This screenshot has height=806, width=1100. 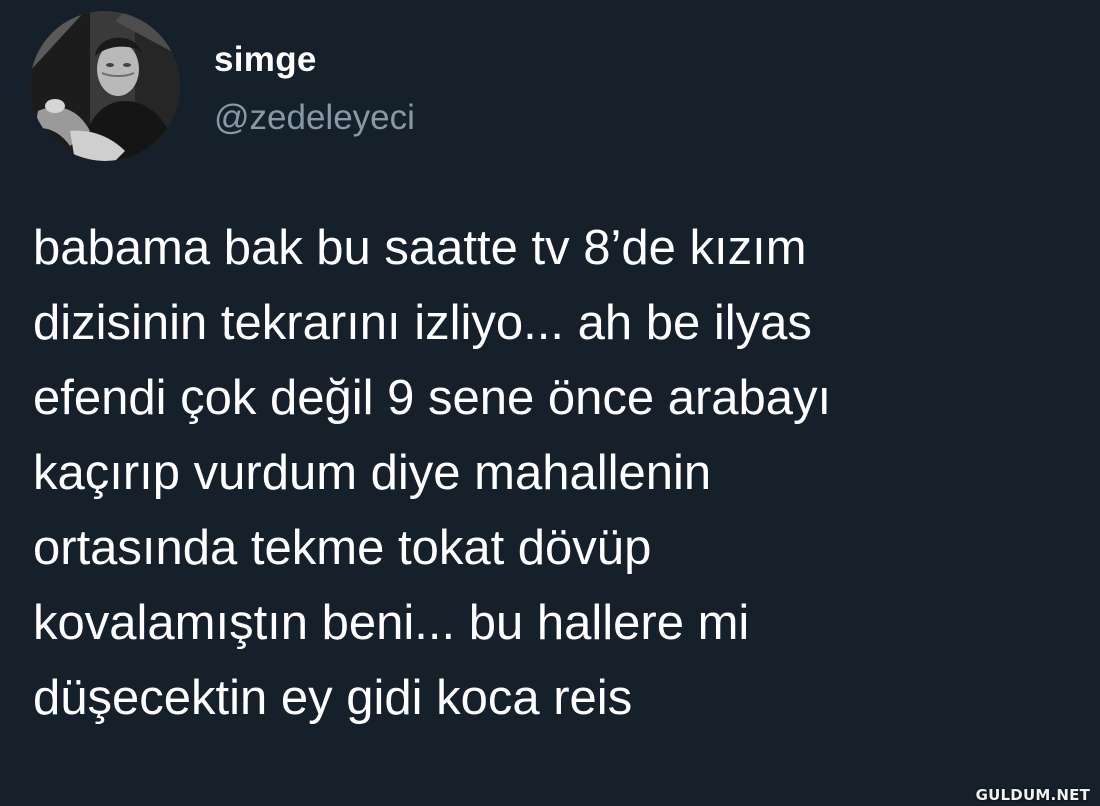 What do you see at coordinates (314, 118) in the screenshot?
I see `author-handle: @zedeleyeci` at bounding box center [314, 118].